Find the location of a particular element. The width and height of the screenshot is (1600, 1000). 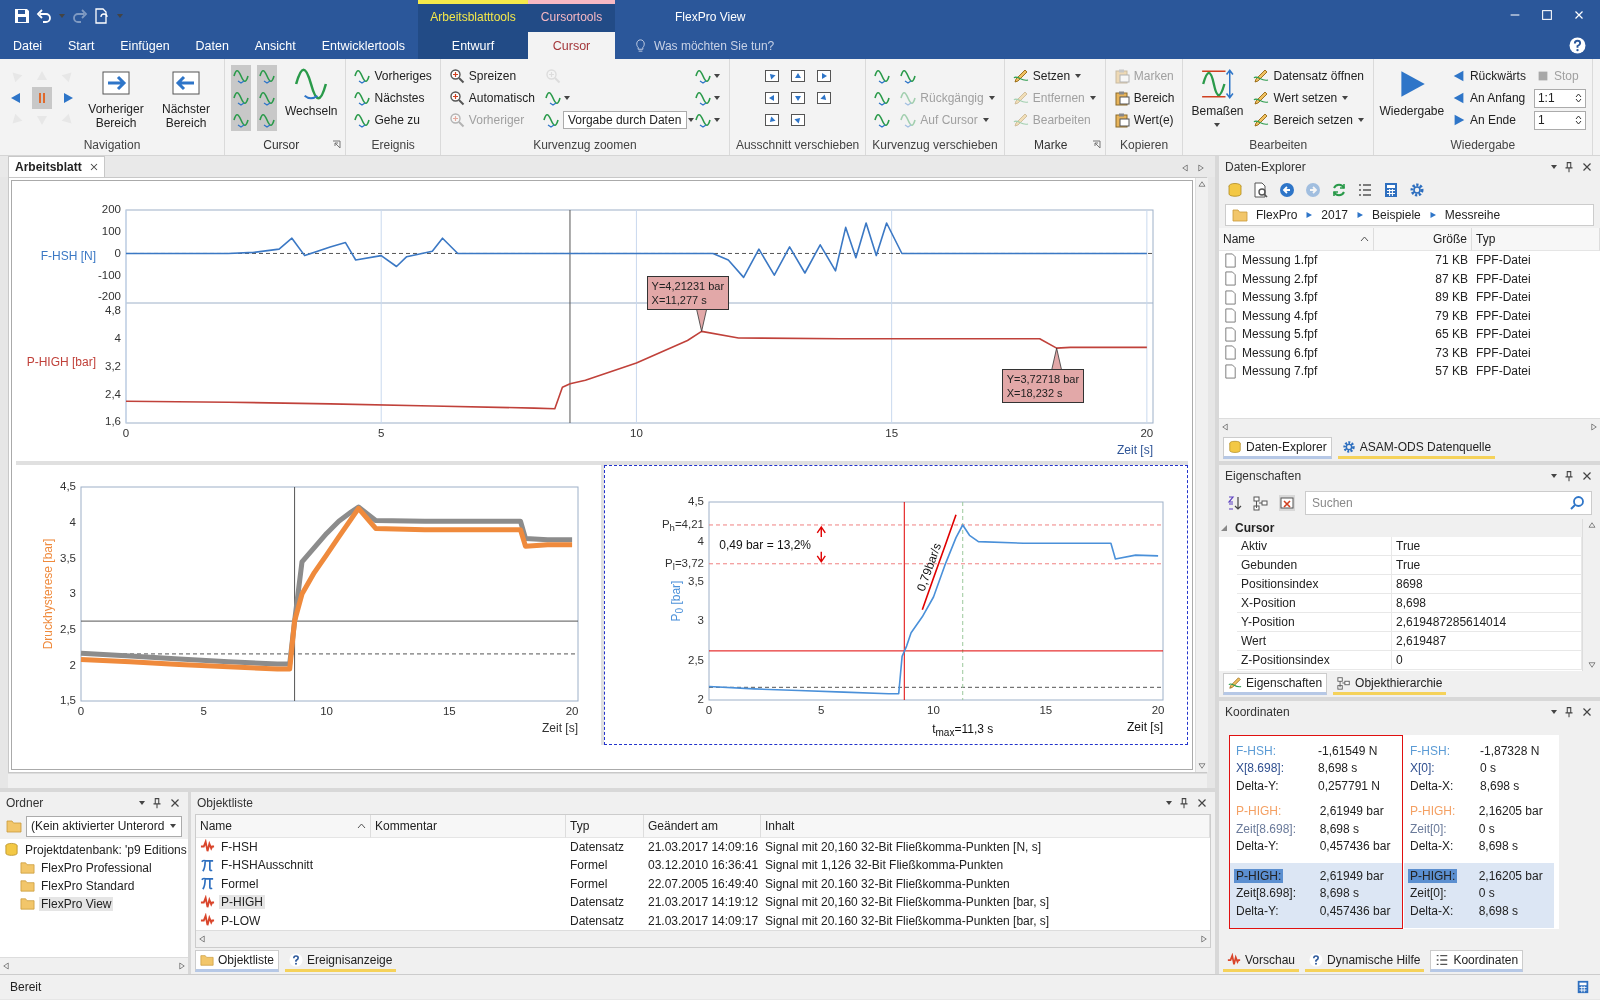

axis-tick-label: 3,5 is located at coordinates (68, 557).